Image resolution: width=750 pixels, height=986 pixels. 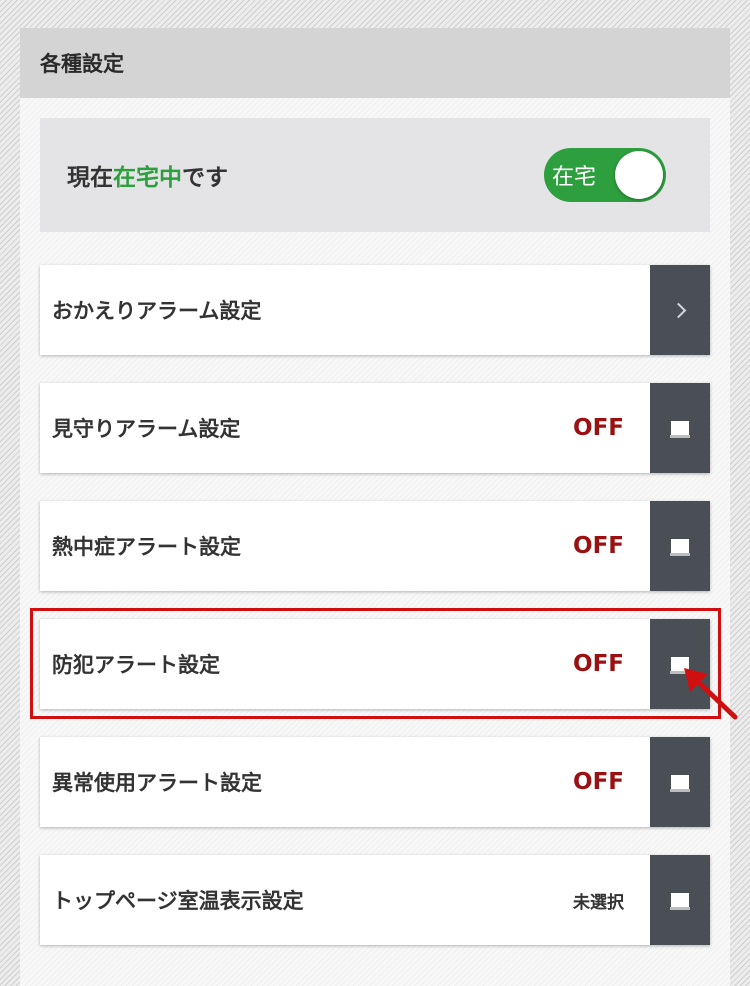 What do you see at coordinates (146, 429) in the screenshot?
I see `setting-label: 見守りアラーム設定` at bounding box center [146, 429].